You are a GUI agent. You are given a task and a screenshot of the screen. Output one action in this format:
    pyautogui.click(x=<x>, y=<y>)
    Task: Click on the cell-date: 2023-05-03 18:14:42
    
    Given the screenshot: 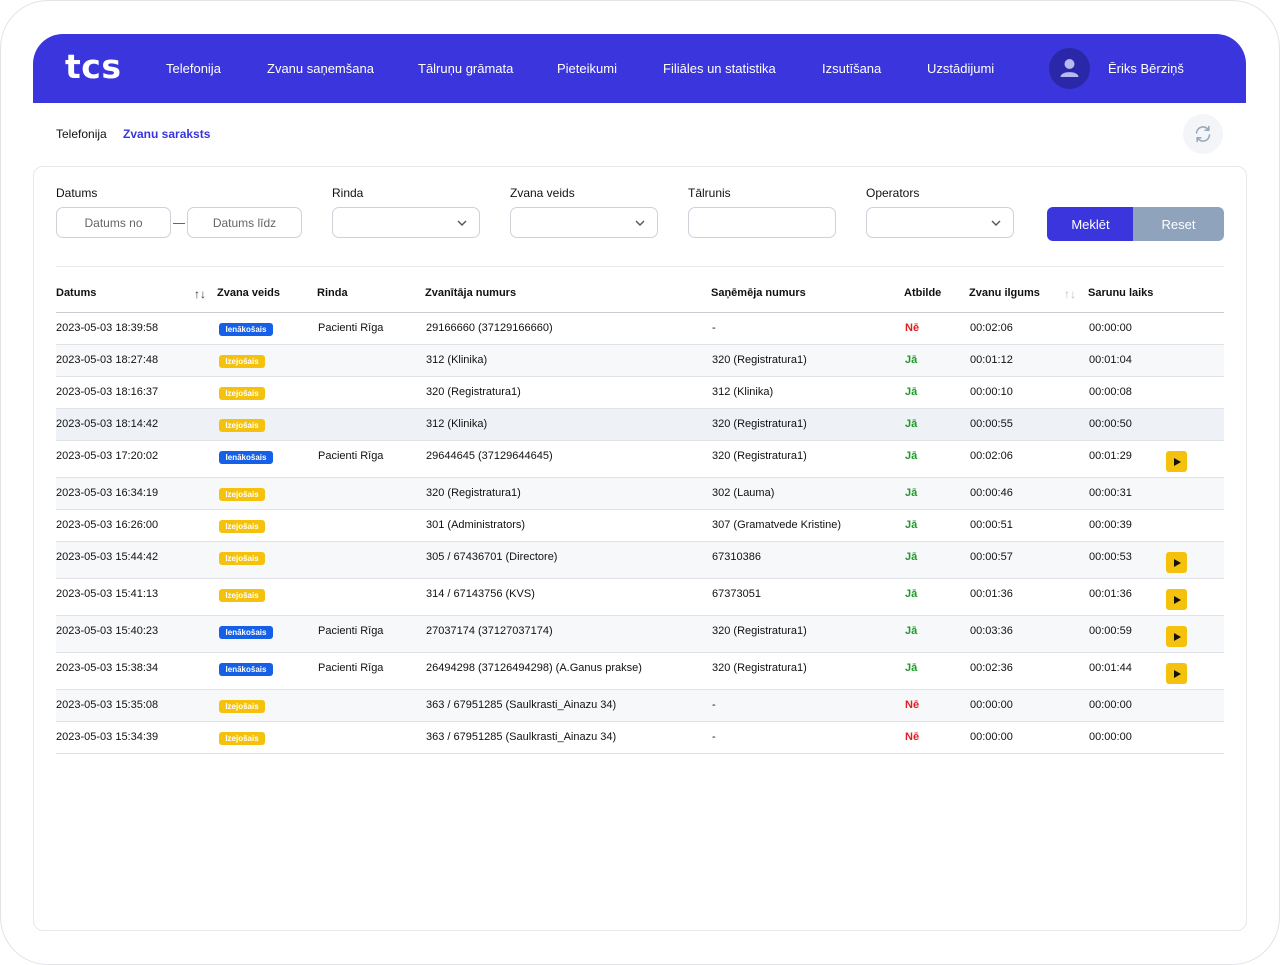 What is the action you would take?
    pyautogui.click(x=107, y=424)
    